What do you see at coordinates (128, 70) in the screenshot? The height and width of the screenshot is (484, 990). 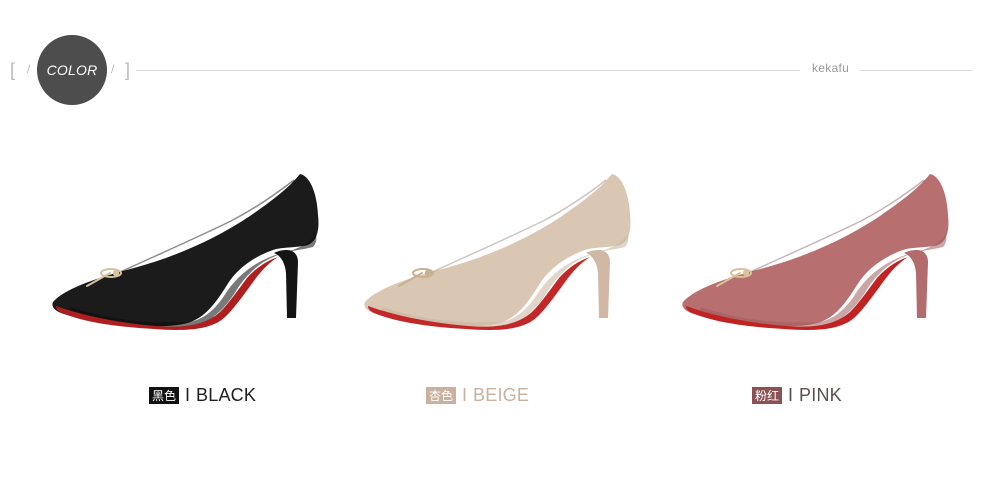 I see `right-bracket-decoration: ]` at bounding box center [128, 70].